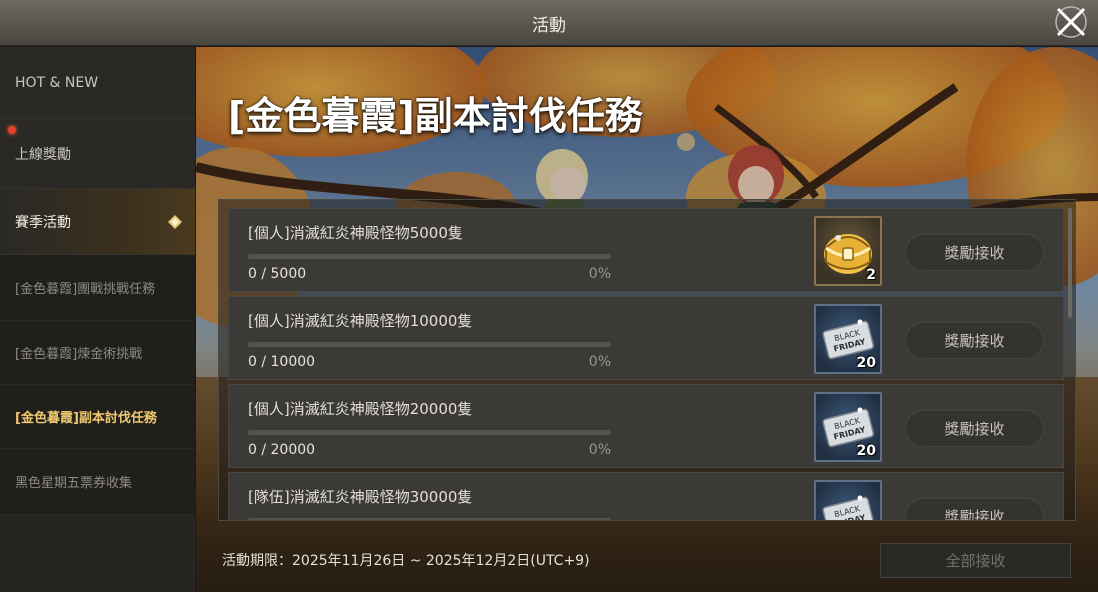 The image size is (1098, 592). Describe the element at coordinates (848, 507) in the screenshot. I see `black-friday-ticket-icon: BLACK FRIDAY` at that location.